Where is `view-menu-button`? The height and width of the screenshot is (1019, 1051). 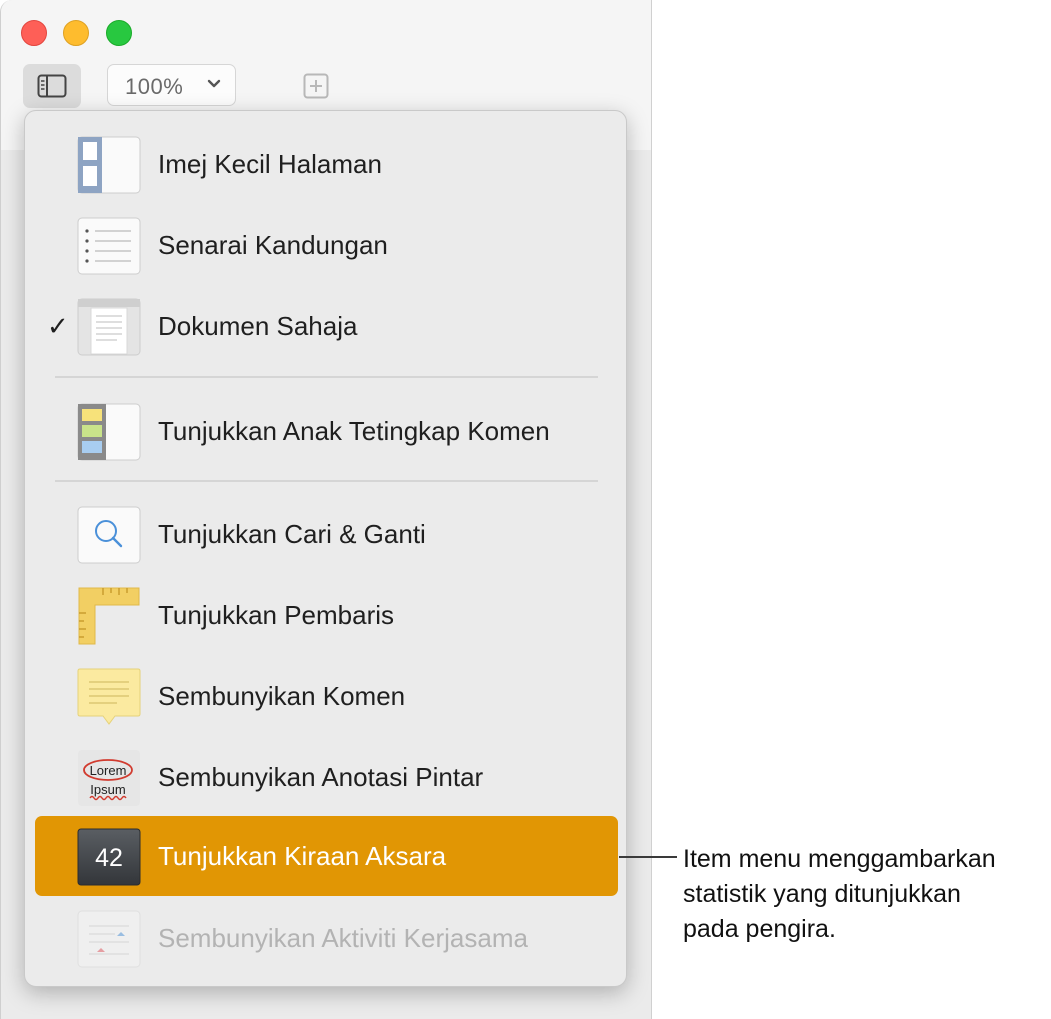 view-menu-button is located at coordinates (52, 86).